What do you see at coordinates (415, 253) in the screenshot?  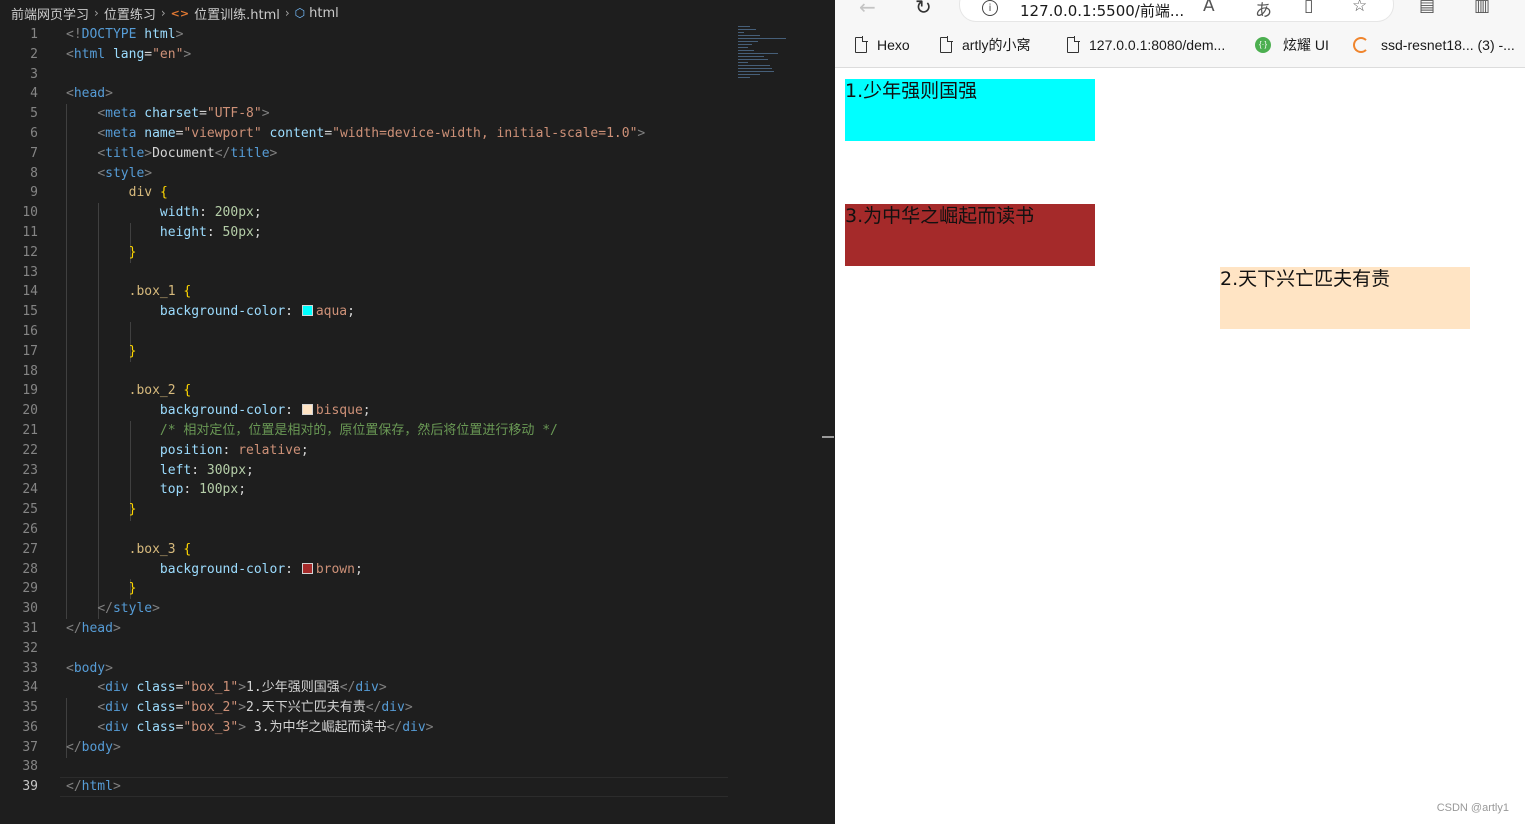 I see `code-line: 12 }` at bounding box center [415, 253].